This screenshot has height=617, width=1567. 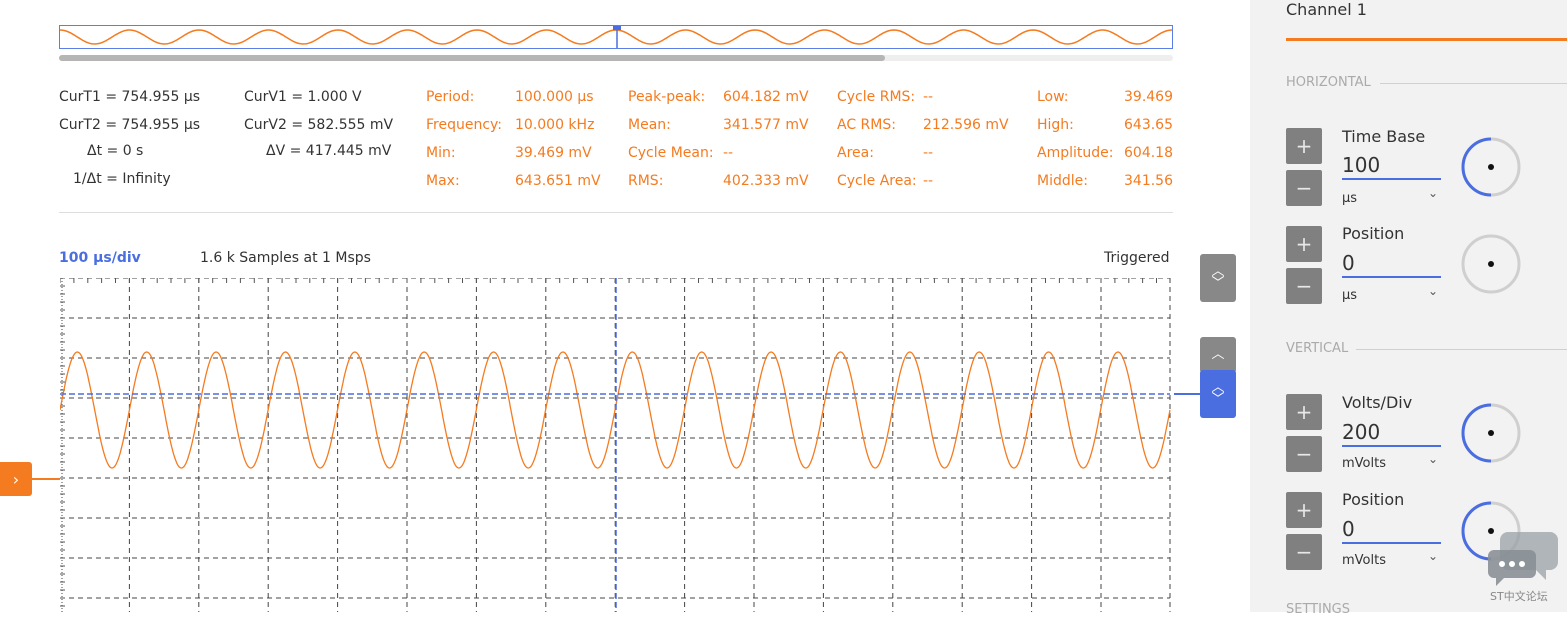 What do you see at coordinates (130, 97) in the screenshot?
I see `cursor-t1: CurT1 = 754.955 μs` at bounding box center [130, 97].